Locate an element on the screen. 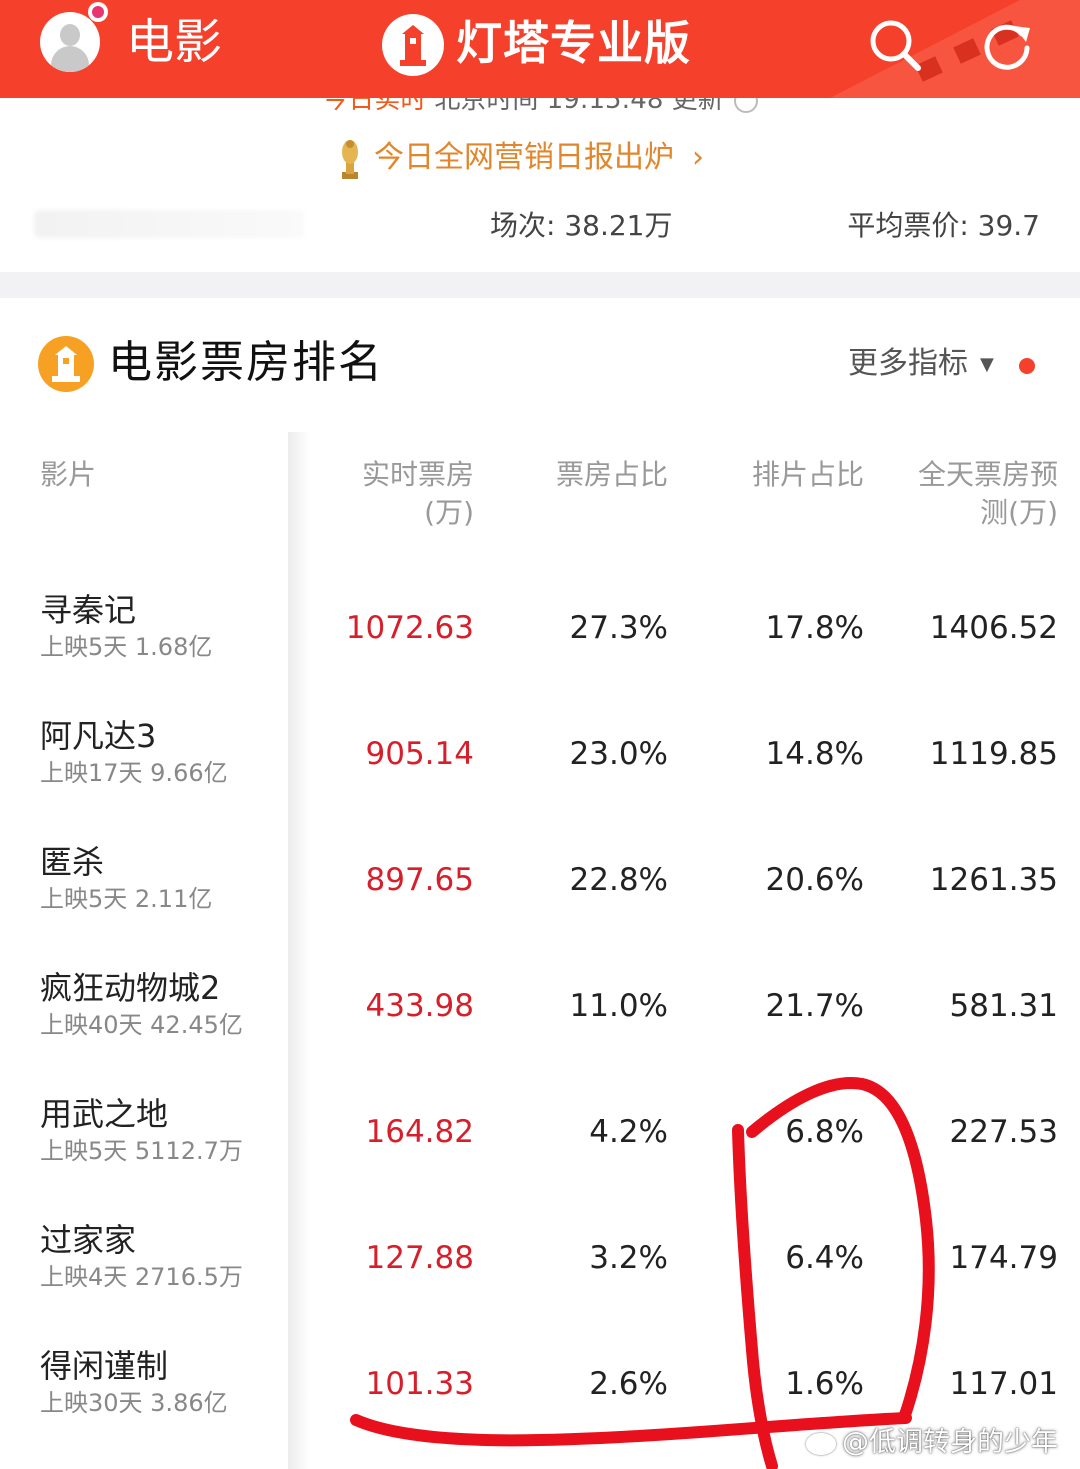 This screenshot has height=1469, width=1080. watermark-text: @低调转身的少年 is located at coordinates (950, 1442).